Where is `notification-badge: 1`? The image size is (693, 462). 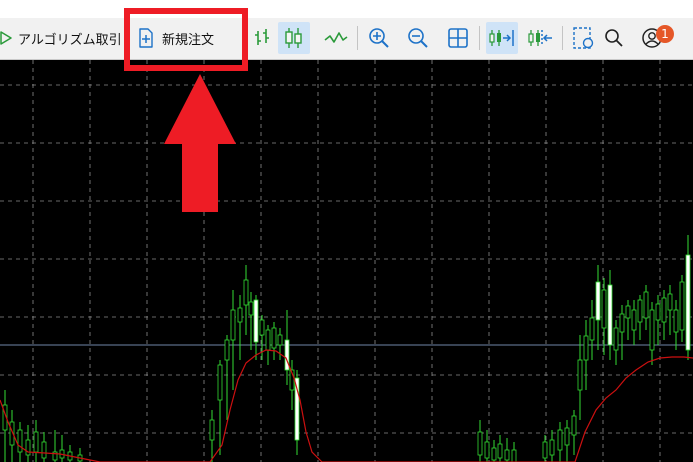
notification-badge: 1 is located at coordinates (665, 34).